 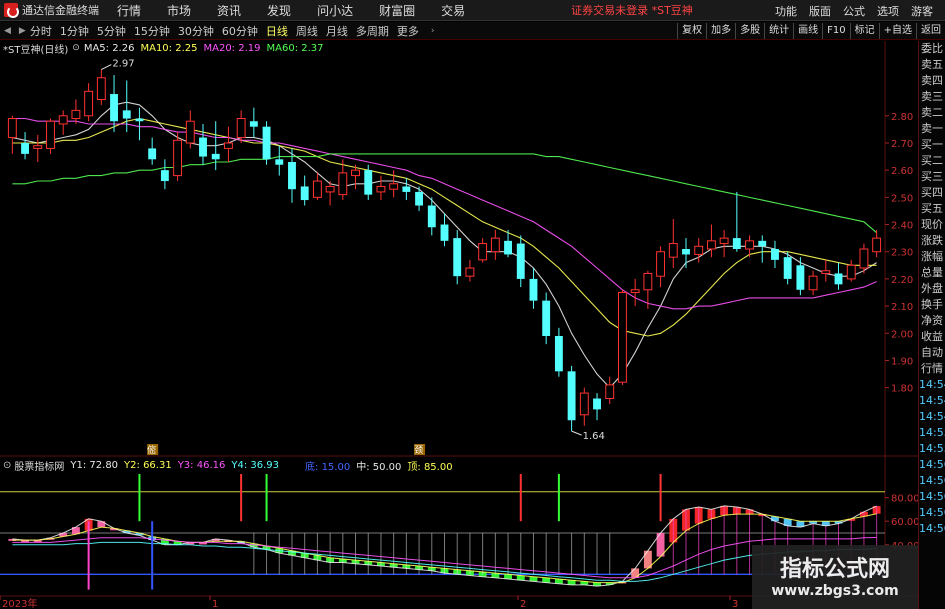 What do you see at coordinates (76, 48) in the screenshot?
I see `collapse-icon: ⊙` at bounding box center [76, 48].